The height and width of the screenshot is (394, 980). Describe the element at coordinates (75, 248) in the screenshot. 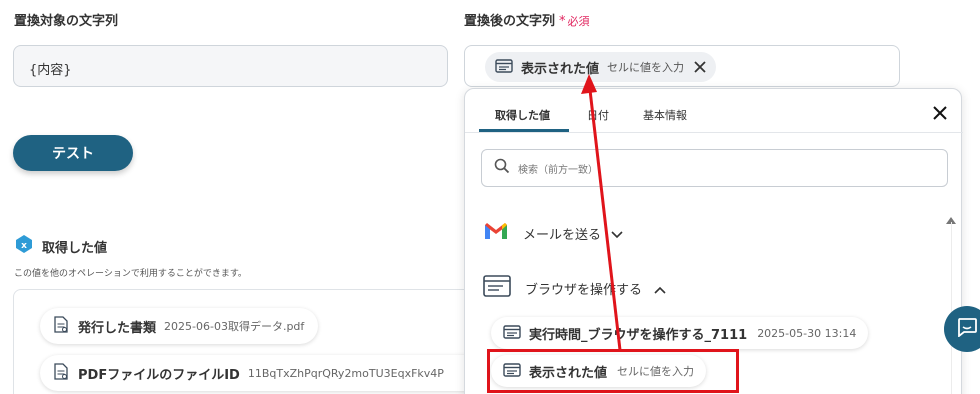

I see `acquired-title: 取得した値` at that location.